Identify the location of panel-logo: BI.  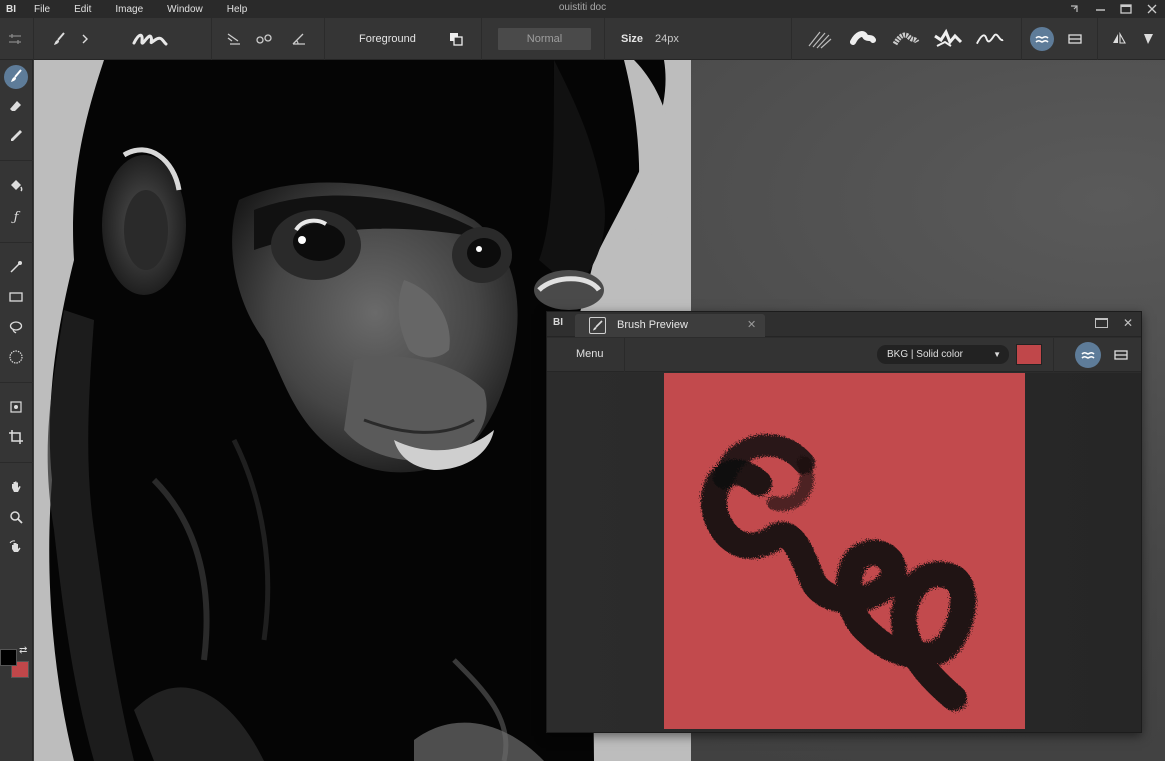
(558, 322).